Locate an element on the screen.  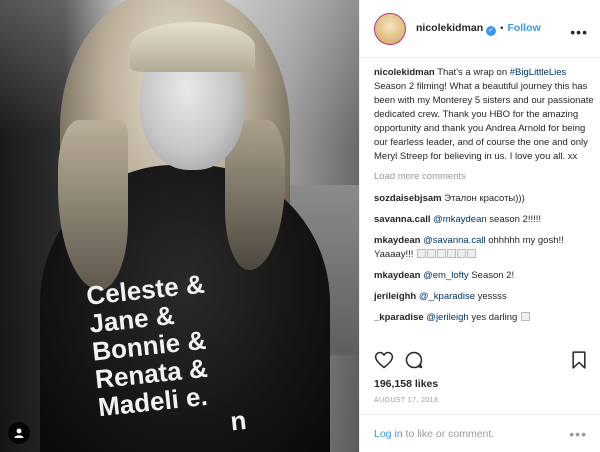
login-link: Log in is located at coordinates (388, 434).